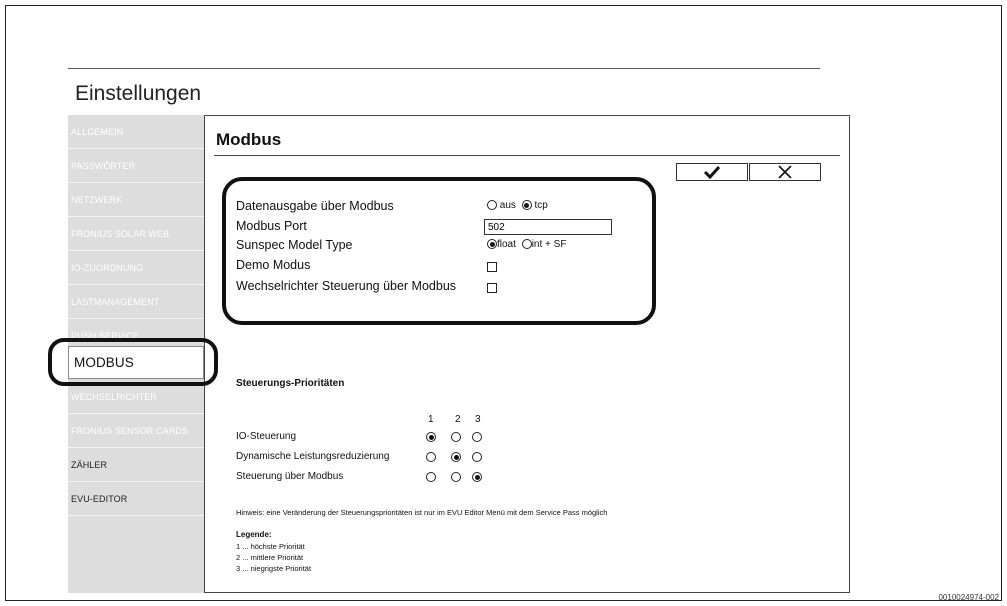  Describe the element at coordinates (270, 546) in the screenshot. I see `legend-item: 1 ... höchste Priorität` at that location.